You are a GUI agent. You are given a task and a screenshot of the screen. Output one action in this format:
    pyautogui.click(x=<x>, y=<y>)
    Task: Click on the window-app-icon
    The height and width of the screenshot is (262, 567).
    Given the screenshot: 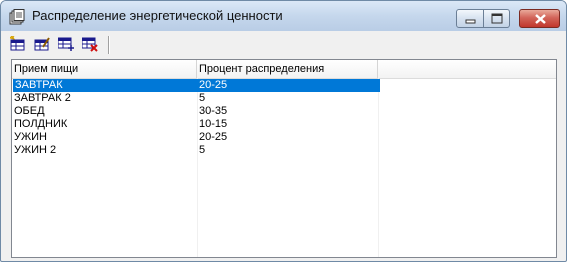 What is the action you would take?
    pyautogui.click(x=17, y=17)
    